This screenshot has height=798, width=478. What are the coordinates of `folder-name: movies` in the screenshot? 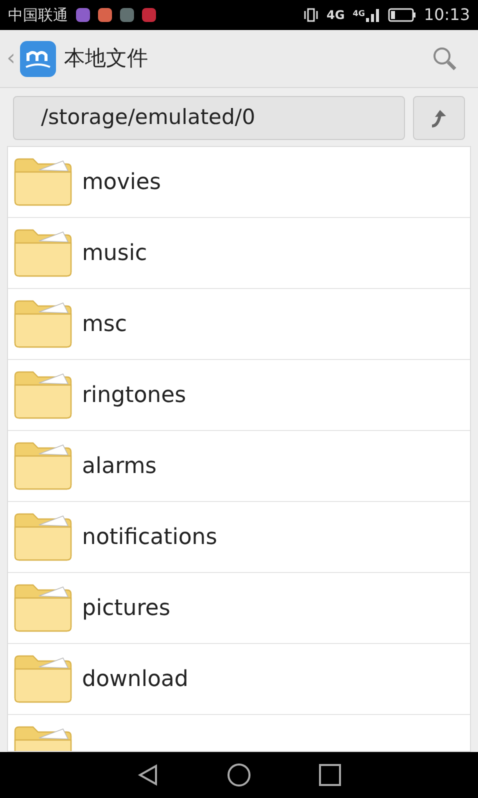 It's located at (122, 182).